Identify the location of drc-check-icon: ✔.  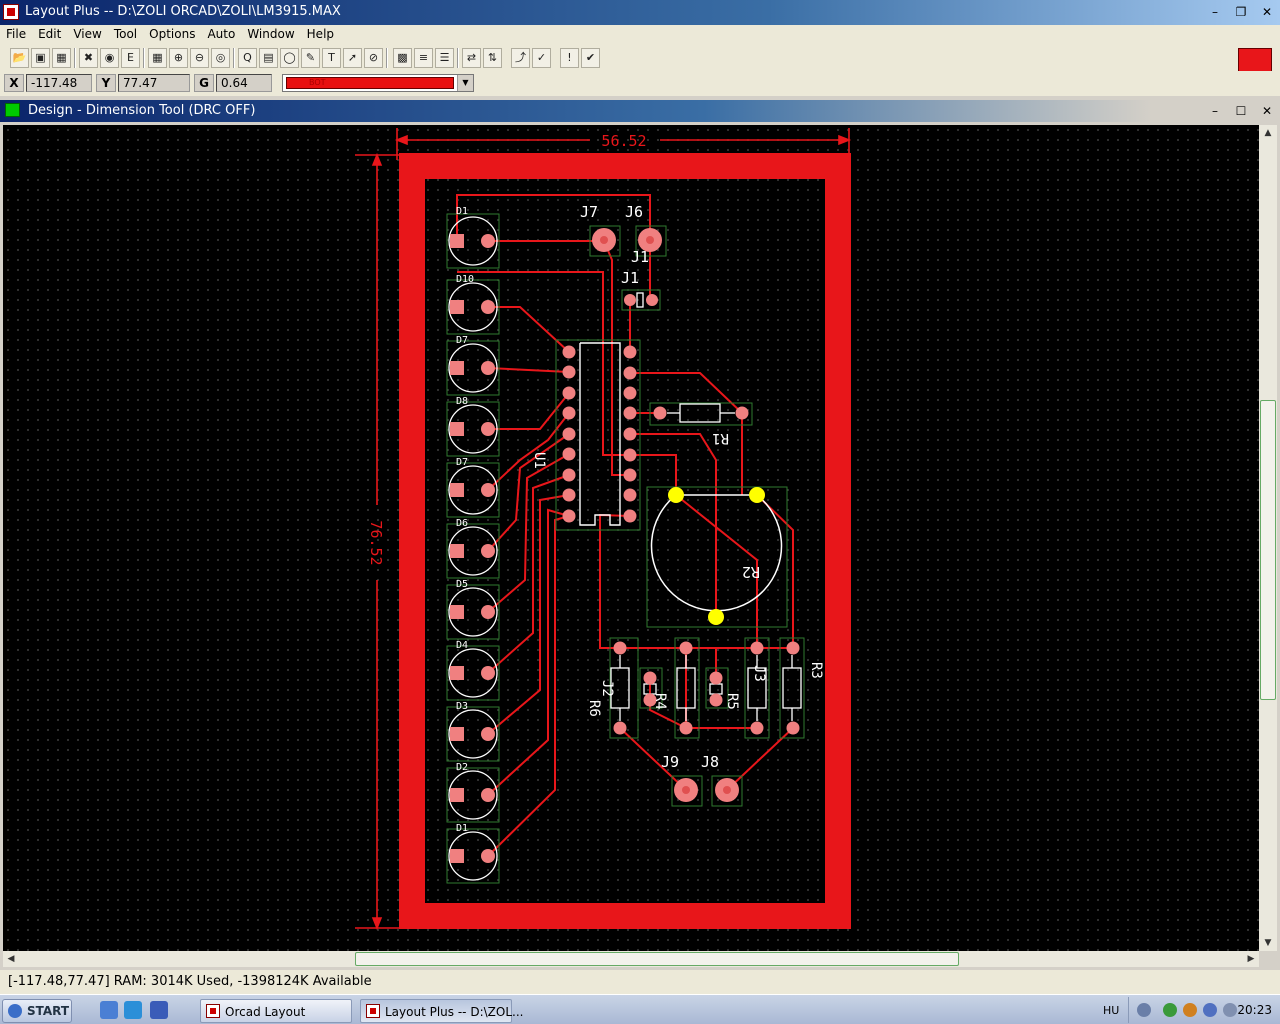
(590, 58).